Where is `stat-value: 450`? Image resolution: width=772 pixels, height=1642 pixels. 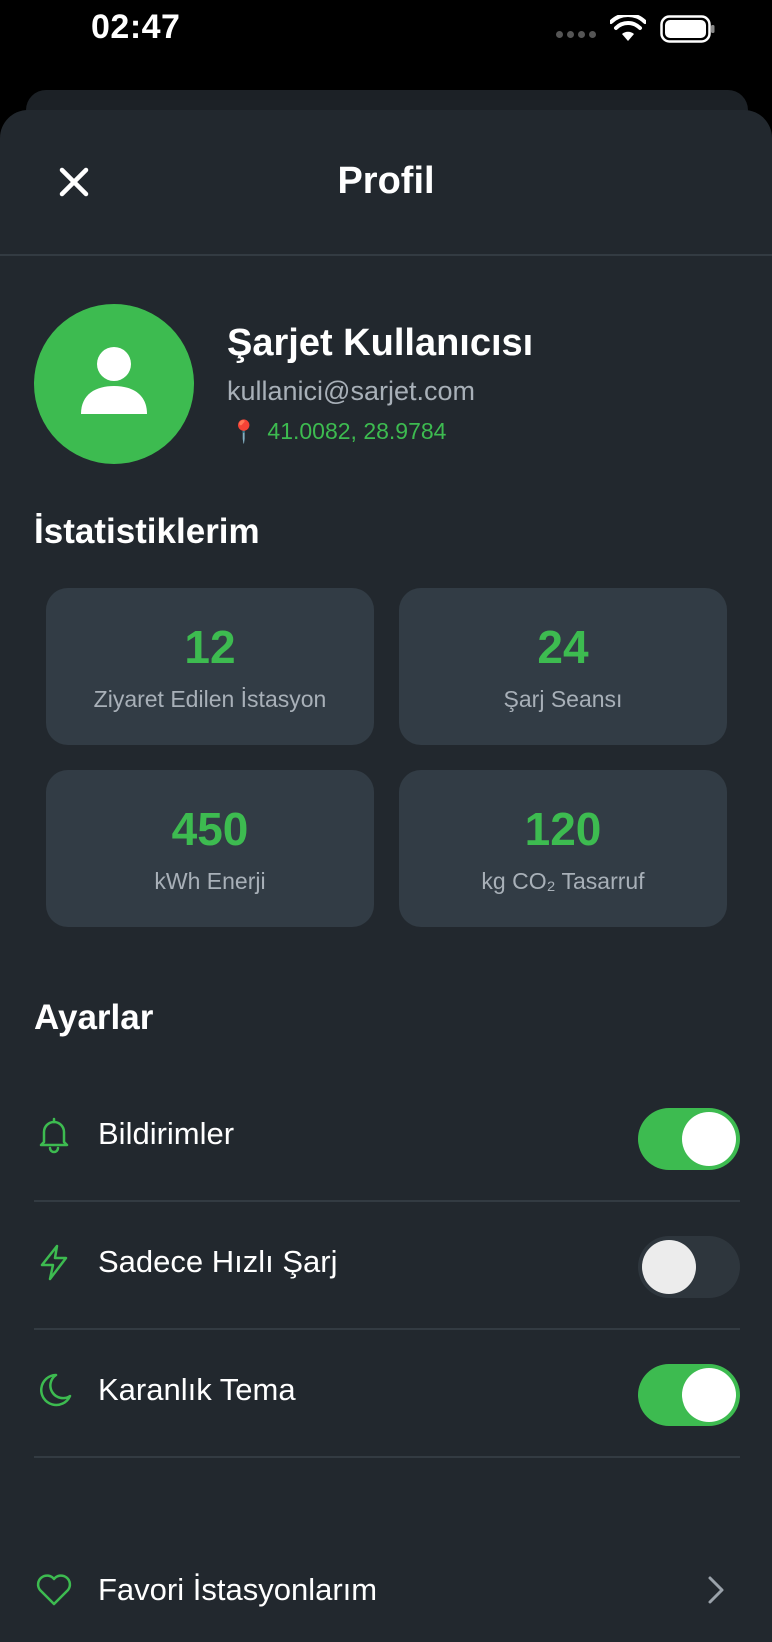 stat-value: 450 is located at coordinates (210, 829).